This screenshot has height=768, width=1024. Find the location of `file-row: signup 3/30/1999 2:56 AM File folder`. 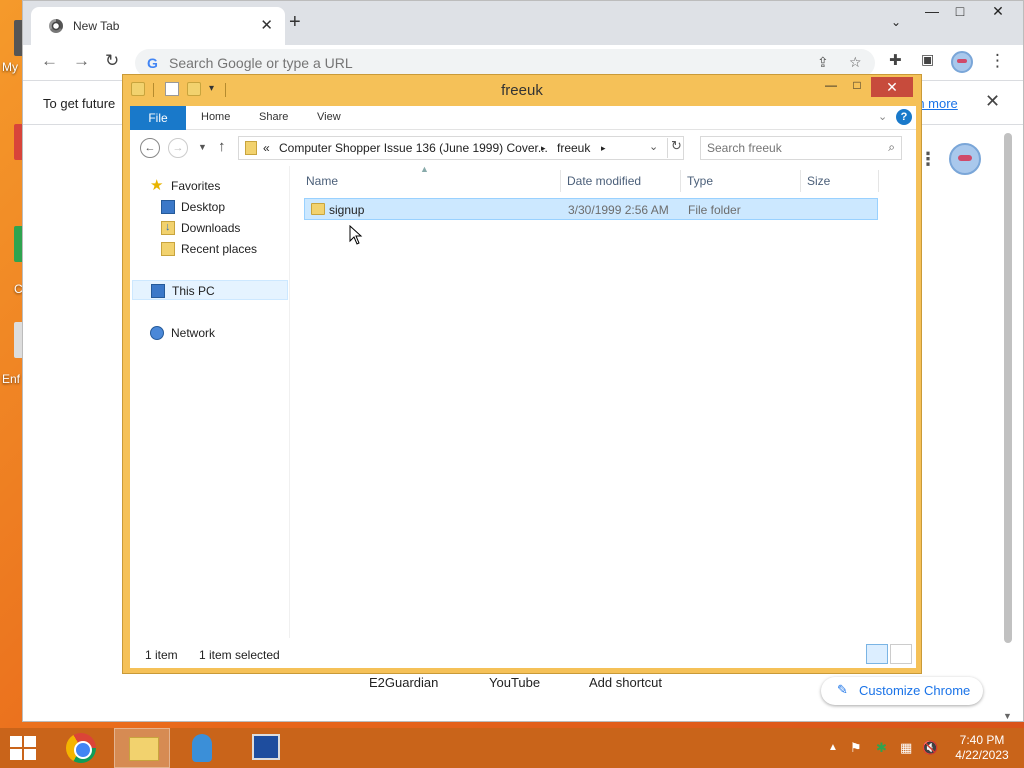

file-row: signup 3/30/1999 2:56 AM File folder is located at coordinates (591, 209).